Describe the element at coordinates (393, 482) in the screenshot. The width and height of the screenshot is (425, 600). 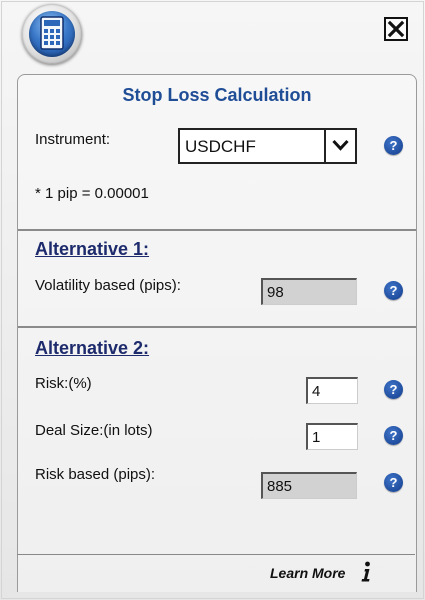
I see `risk-based-help-icon: ?` at that location.